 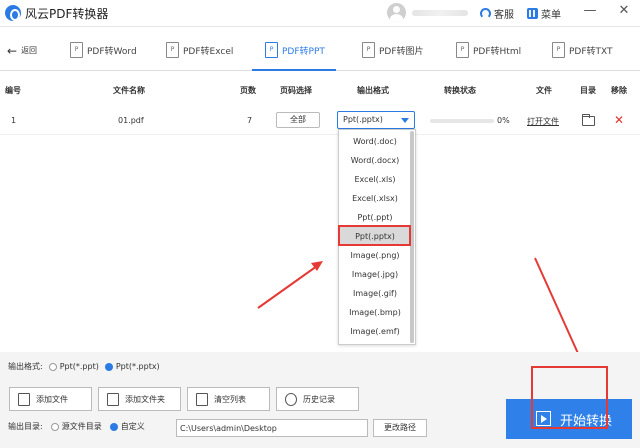 I want to click on back-arrow-icon: ←, so click(x=12, y=50).